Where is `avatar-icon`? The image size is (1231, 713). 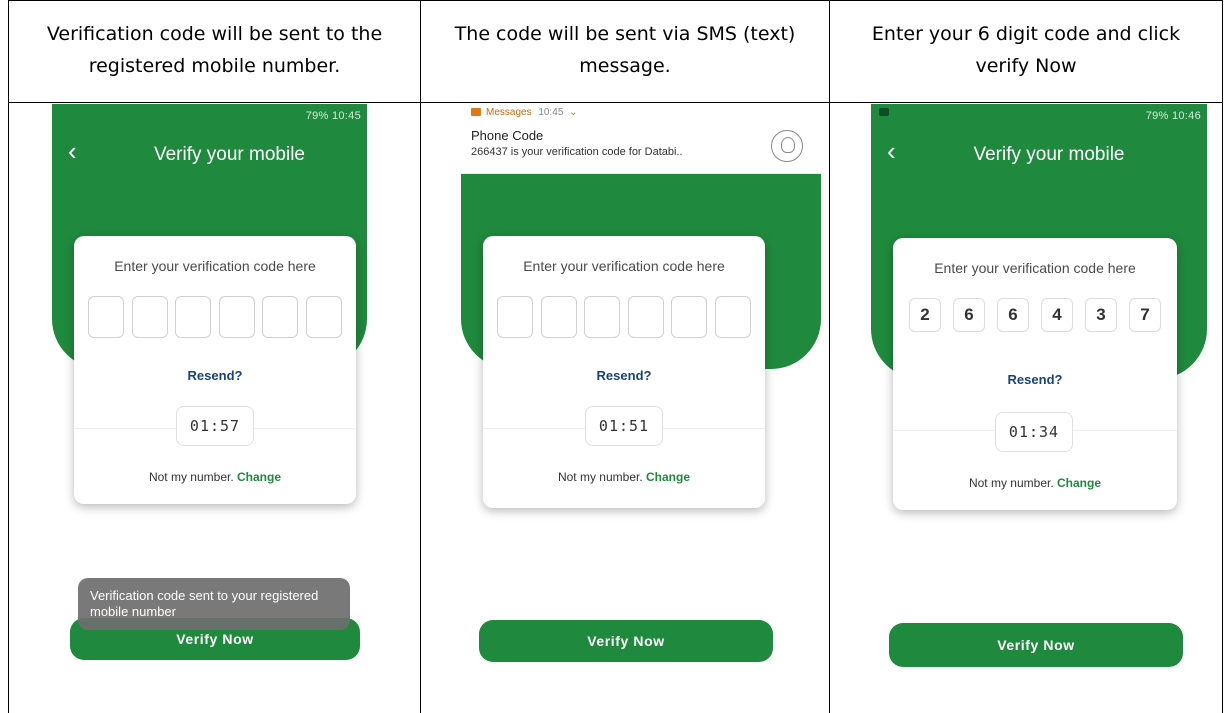 avatar-icon is located at coordinates (787, 146).